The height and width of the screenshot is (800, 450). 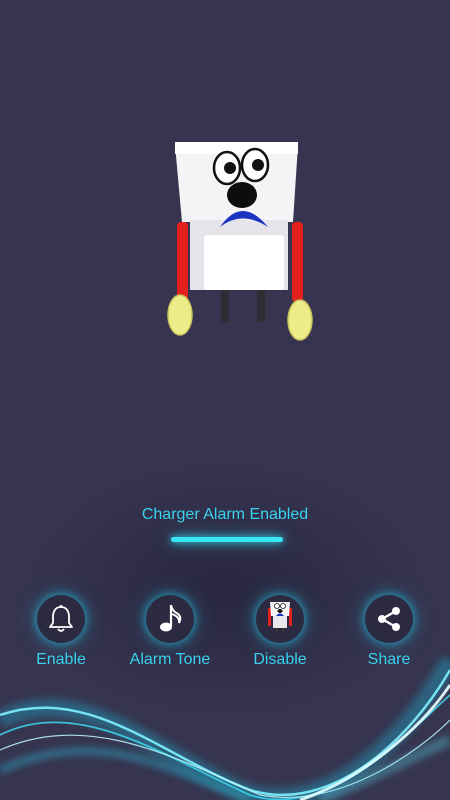 I want to click on share-button-circle, so click(x=389, y=619).